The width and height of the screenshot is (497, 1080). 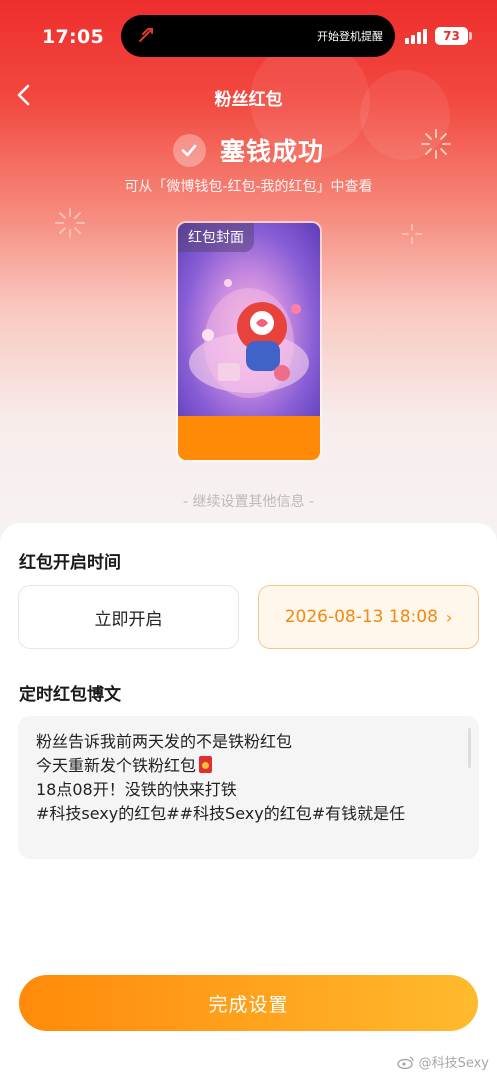 I want to click on continue-hint: - 继续设置其他信息 -, so click(x=248, y=502).